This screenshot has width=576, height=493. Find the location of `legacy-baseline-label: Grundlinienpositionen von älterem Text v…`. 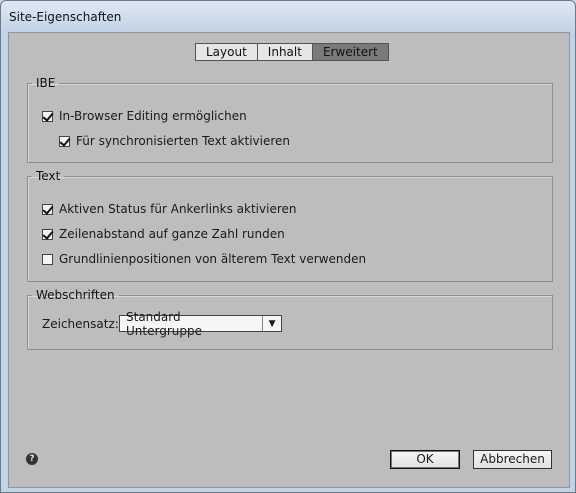

legacy-baseline-label: Grundlinienpositionen von älterem Text v… is located at coordinates (213, 259).